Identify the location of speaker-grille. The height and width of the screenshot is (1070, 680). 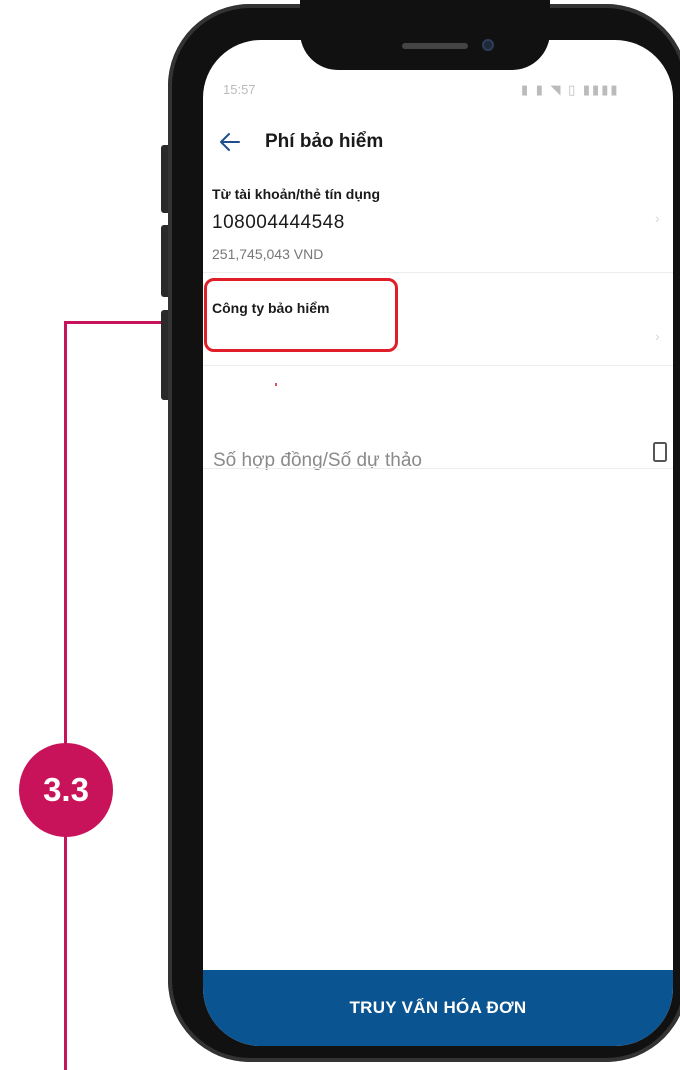
(435, 46).